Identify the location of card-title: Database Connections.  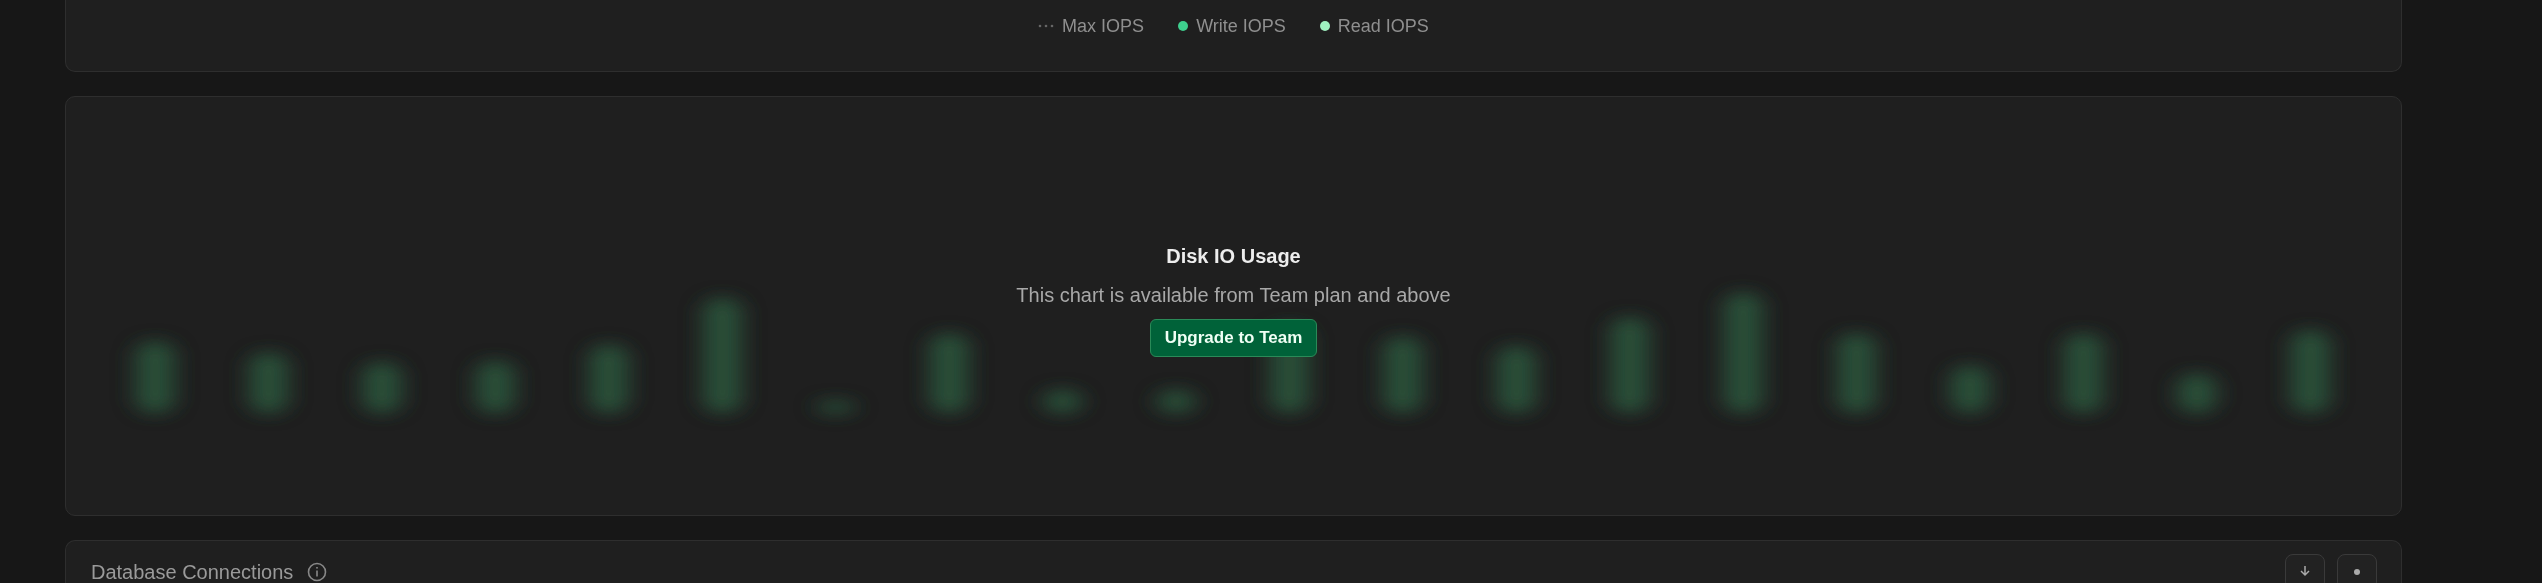
(192, 571).